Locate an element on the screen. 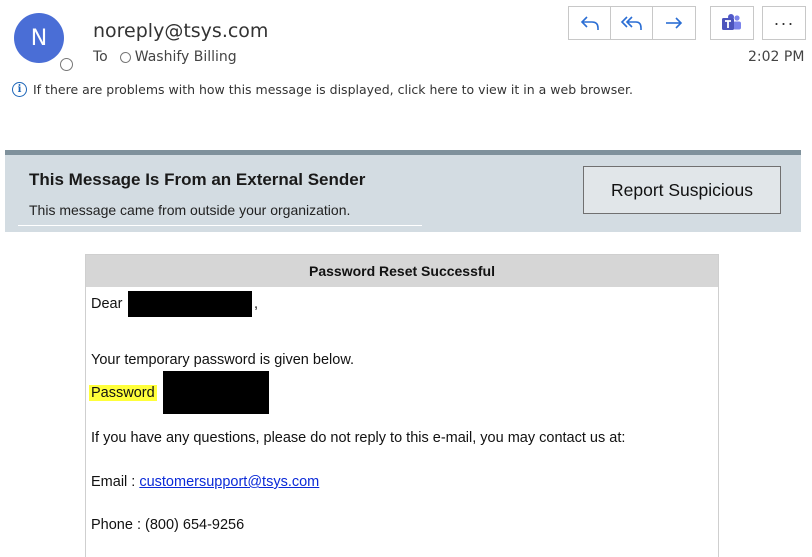  recipient-row: To Washify Billing is located at coordinates (165, 57).